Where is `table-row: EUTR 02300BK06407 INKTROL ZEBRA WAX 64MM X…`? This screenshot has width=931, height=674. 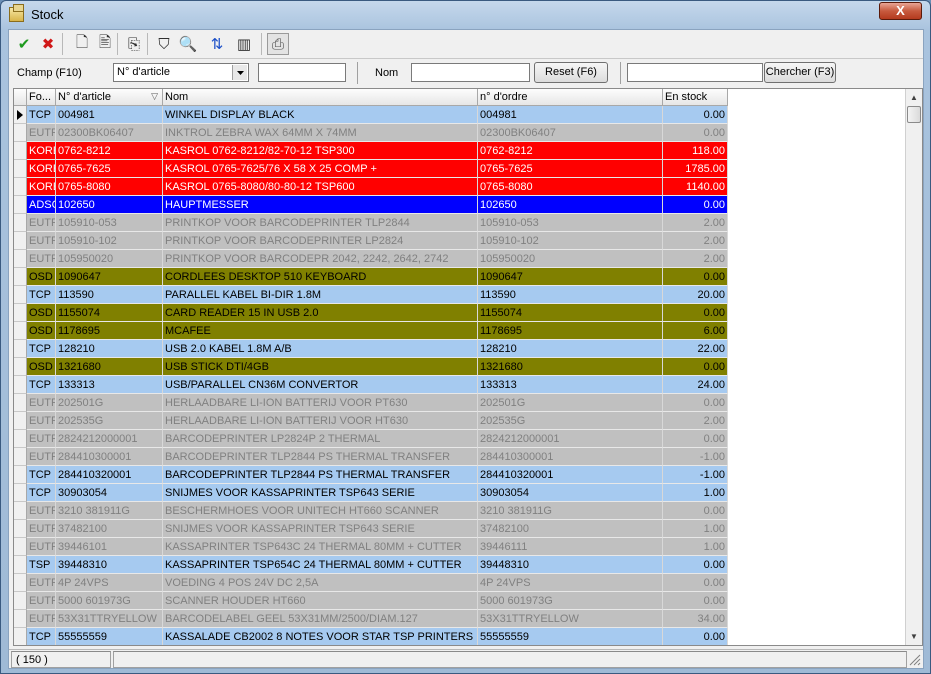
table-row: EUTR 02300BK06407 INKTROL ZEBRA WAX 64MM X… is located at coordinates (371, 133).